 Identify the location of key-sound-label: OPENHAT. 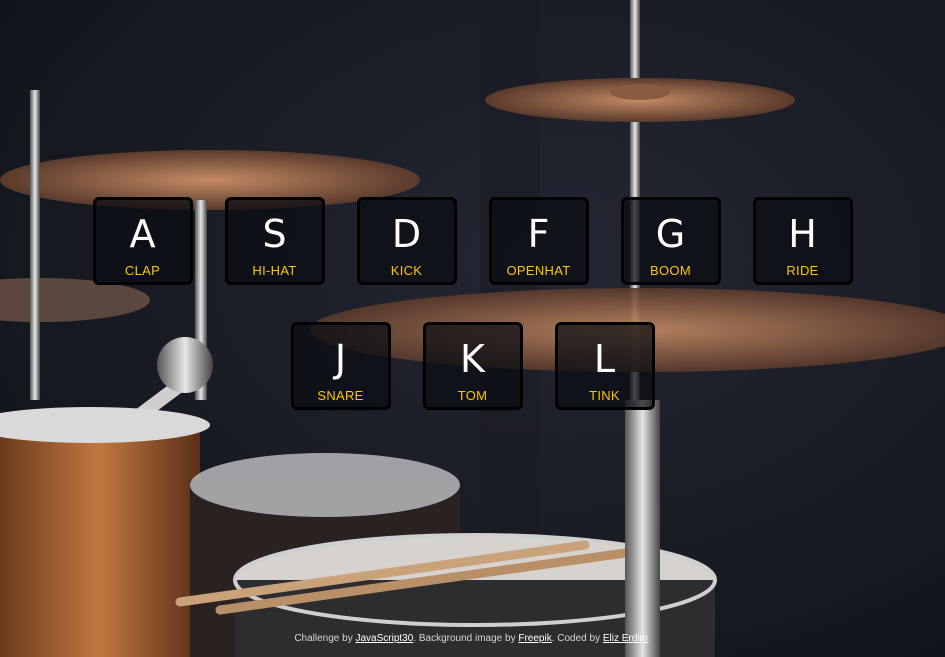
(538, 270).